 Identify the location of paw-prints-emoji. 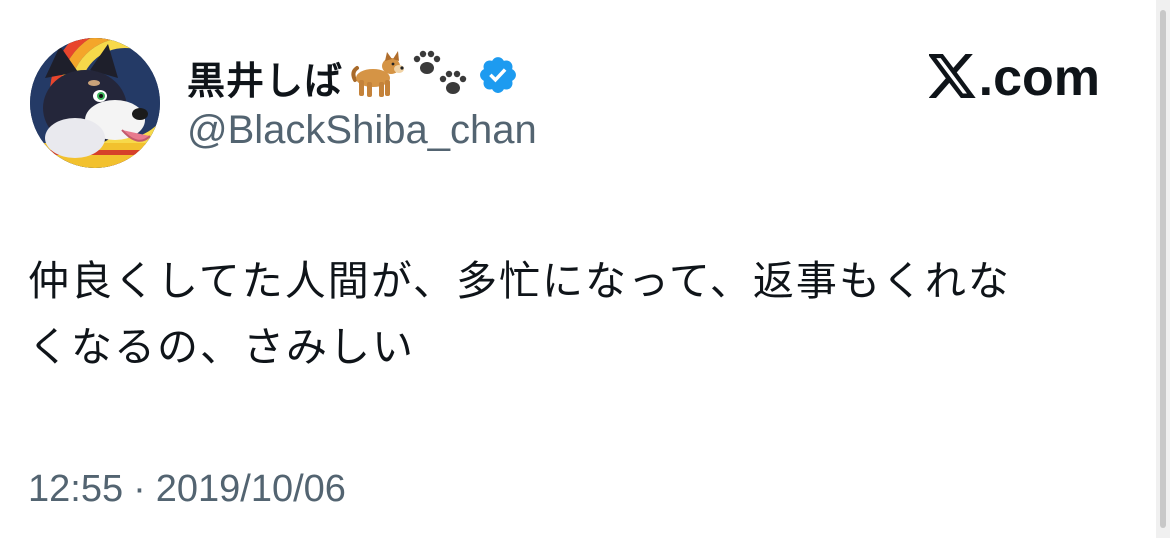
(441, 77).